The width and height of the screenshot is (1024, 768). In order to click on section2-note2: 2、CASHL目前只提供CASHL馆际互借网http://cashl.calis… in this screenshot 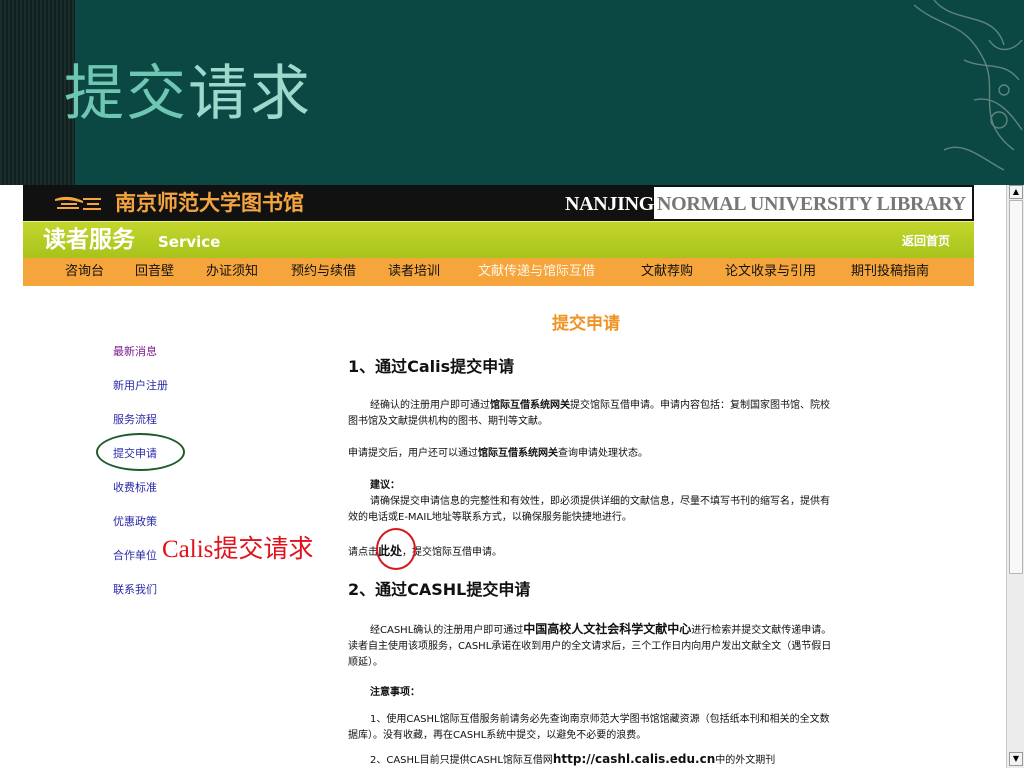, I will do `click(593, 759)`.